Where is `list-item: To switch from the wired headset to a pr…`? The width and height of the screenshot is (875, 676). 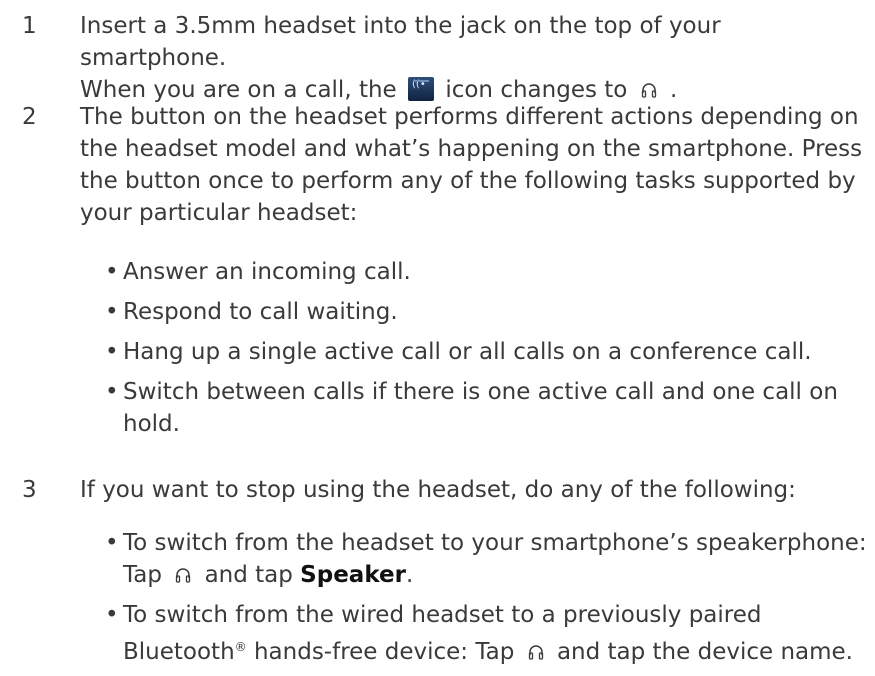 list-item: To switch from the wired headset to a pr… is located at coordinates (487, 633).